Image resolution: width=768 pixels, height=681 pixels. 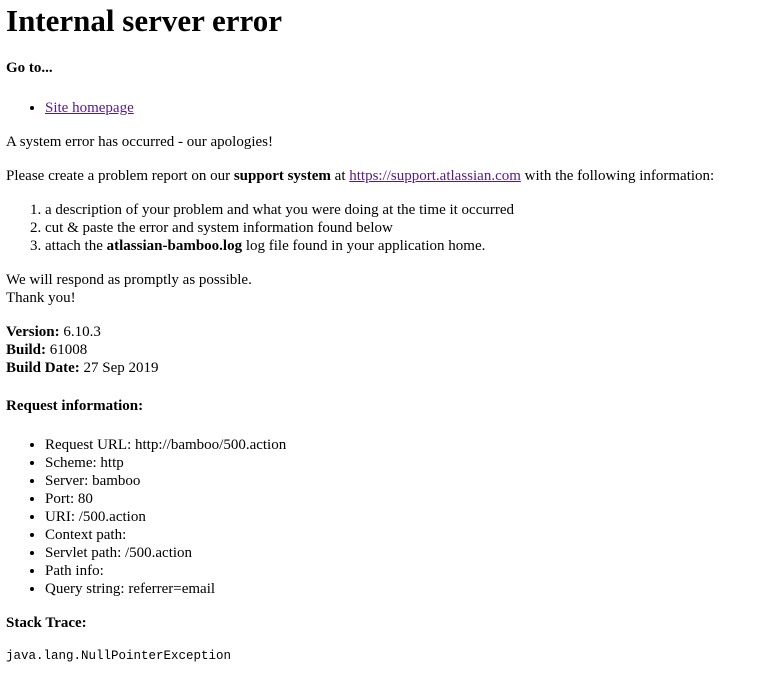 I want to click on respond-line: We will respond as promptly as possible., so click(x=129, y=280).